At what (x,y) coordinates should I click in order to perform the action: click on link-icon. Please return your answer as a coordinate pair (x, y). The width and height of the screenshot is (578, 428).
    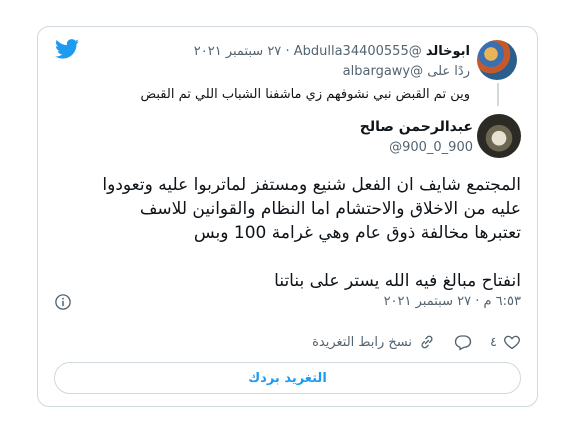
    Looking at the image, I should click on (427, 342).